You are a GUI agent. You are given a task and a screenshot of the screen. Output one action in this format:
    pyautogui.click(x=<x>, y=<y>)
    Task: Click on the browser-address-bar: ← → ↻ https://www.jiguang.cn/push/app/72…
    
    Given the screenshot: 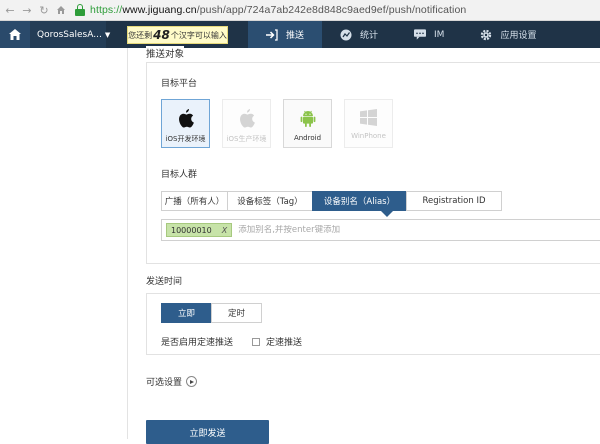 What is the action you would take?
    pyautogui.click(x=300, y=10)
    